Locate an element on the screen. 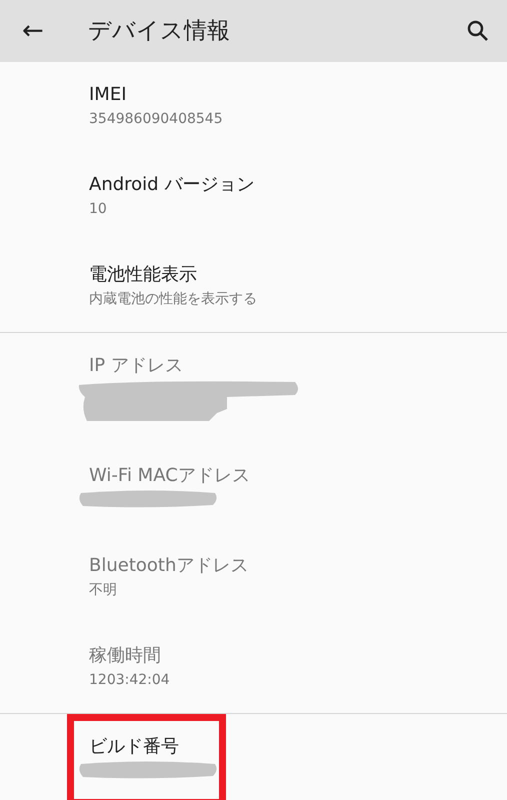 This screenshot has height=800, width=507. setting-value: 1203:42:04 is located at coordinates (130, 680).